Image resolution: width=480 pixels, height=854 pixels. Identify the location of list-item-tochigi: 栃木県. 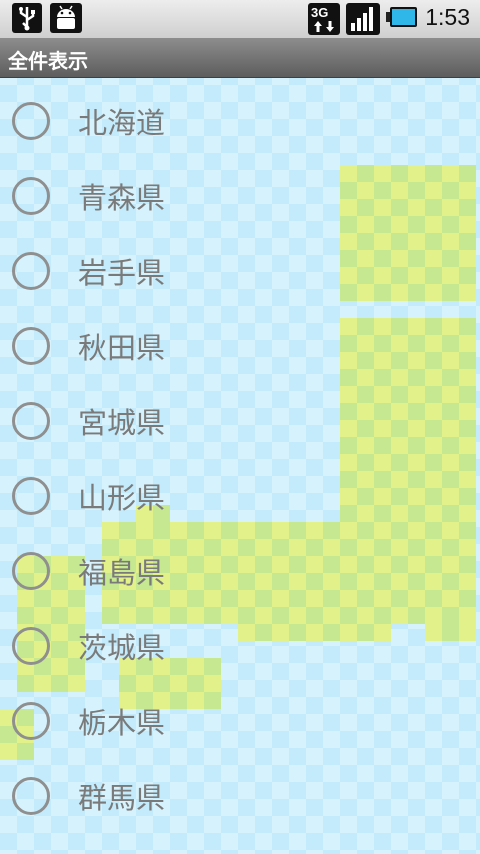
(240, 723).